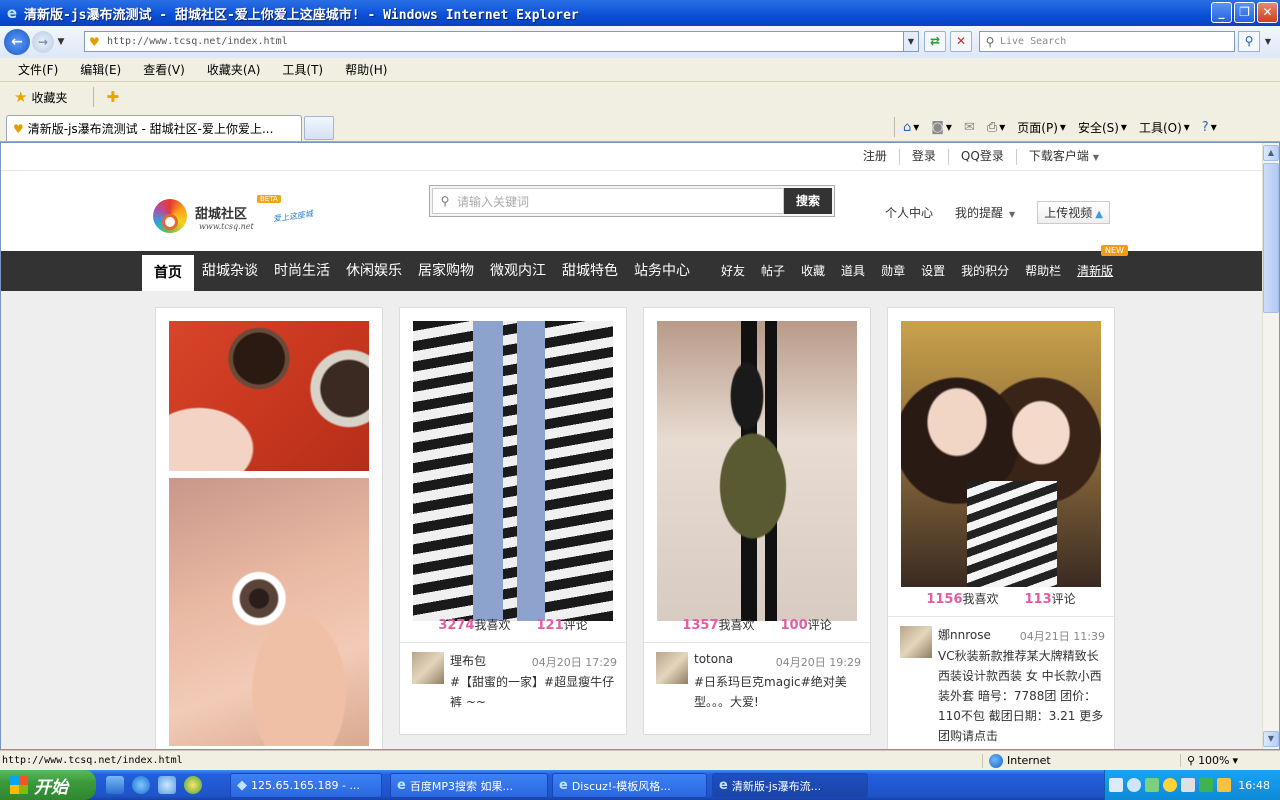 Image resolution: width=1280 pixels, height=800 pixels. Describe the element at coordinates (961, 41) in the screenshot. I see `stop-button: ✕` at that location.